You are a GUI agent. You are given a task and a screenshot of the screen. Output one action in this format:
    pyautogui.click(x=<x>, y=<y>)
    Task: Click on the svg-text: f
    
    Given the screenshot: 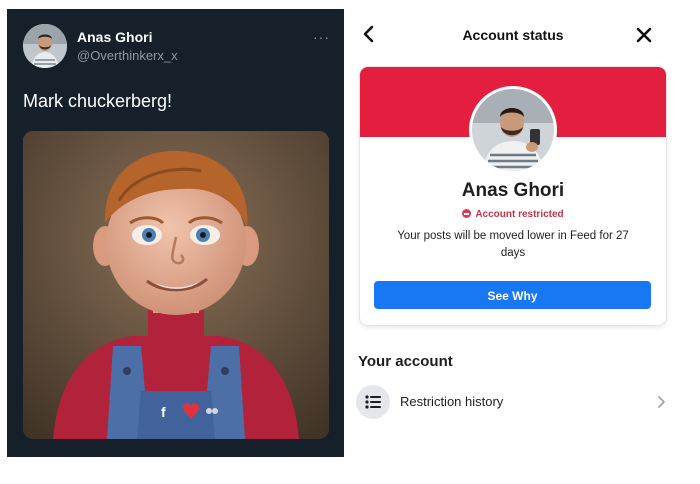 What is the action you would take?
    pyautogui.click(x=163, y=412)
    